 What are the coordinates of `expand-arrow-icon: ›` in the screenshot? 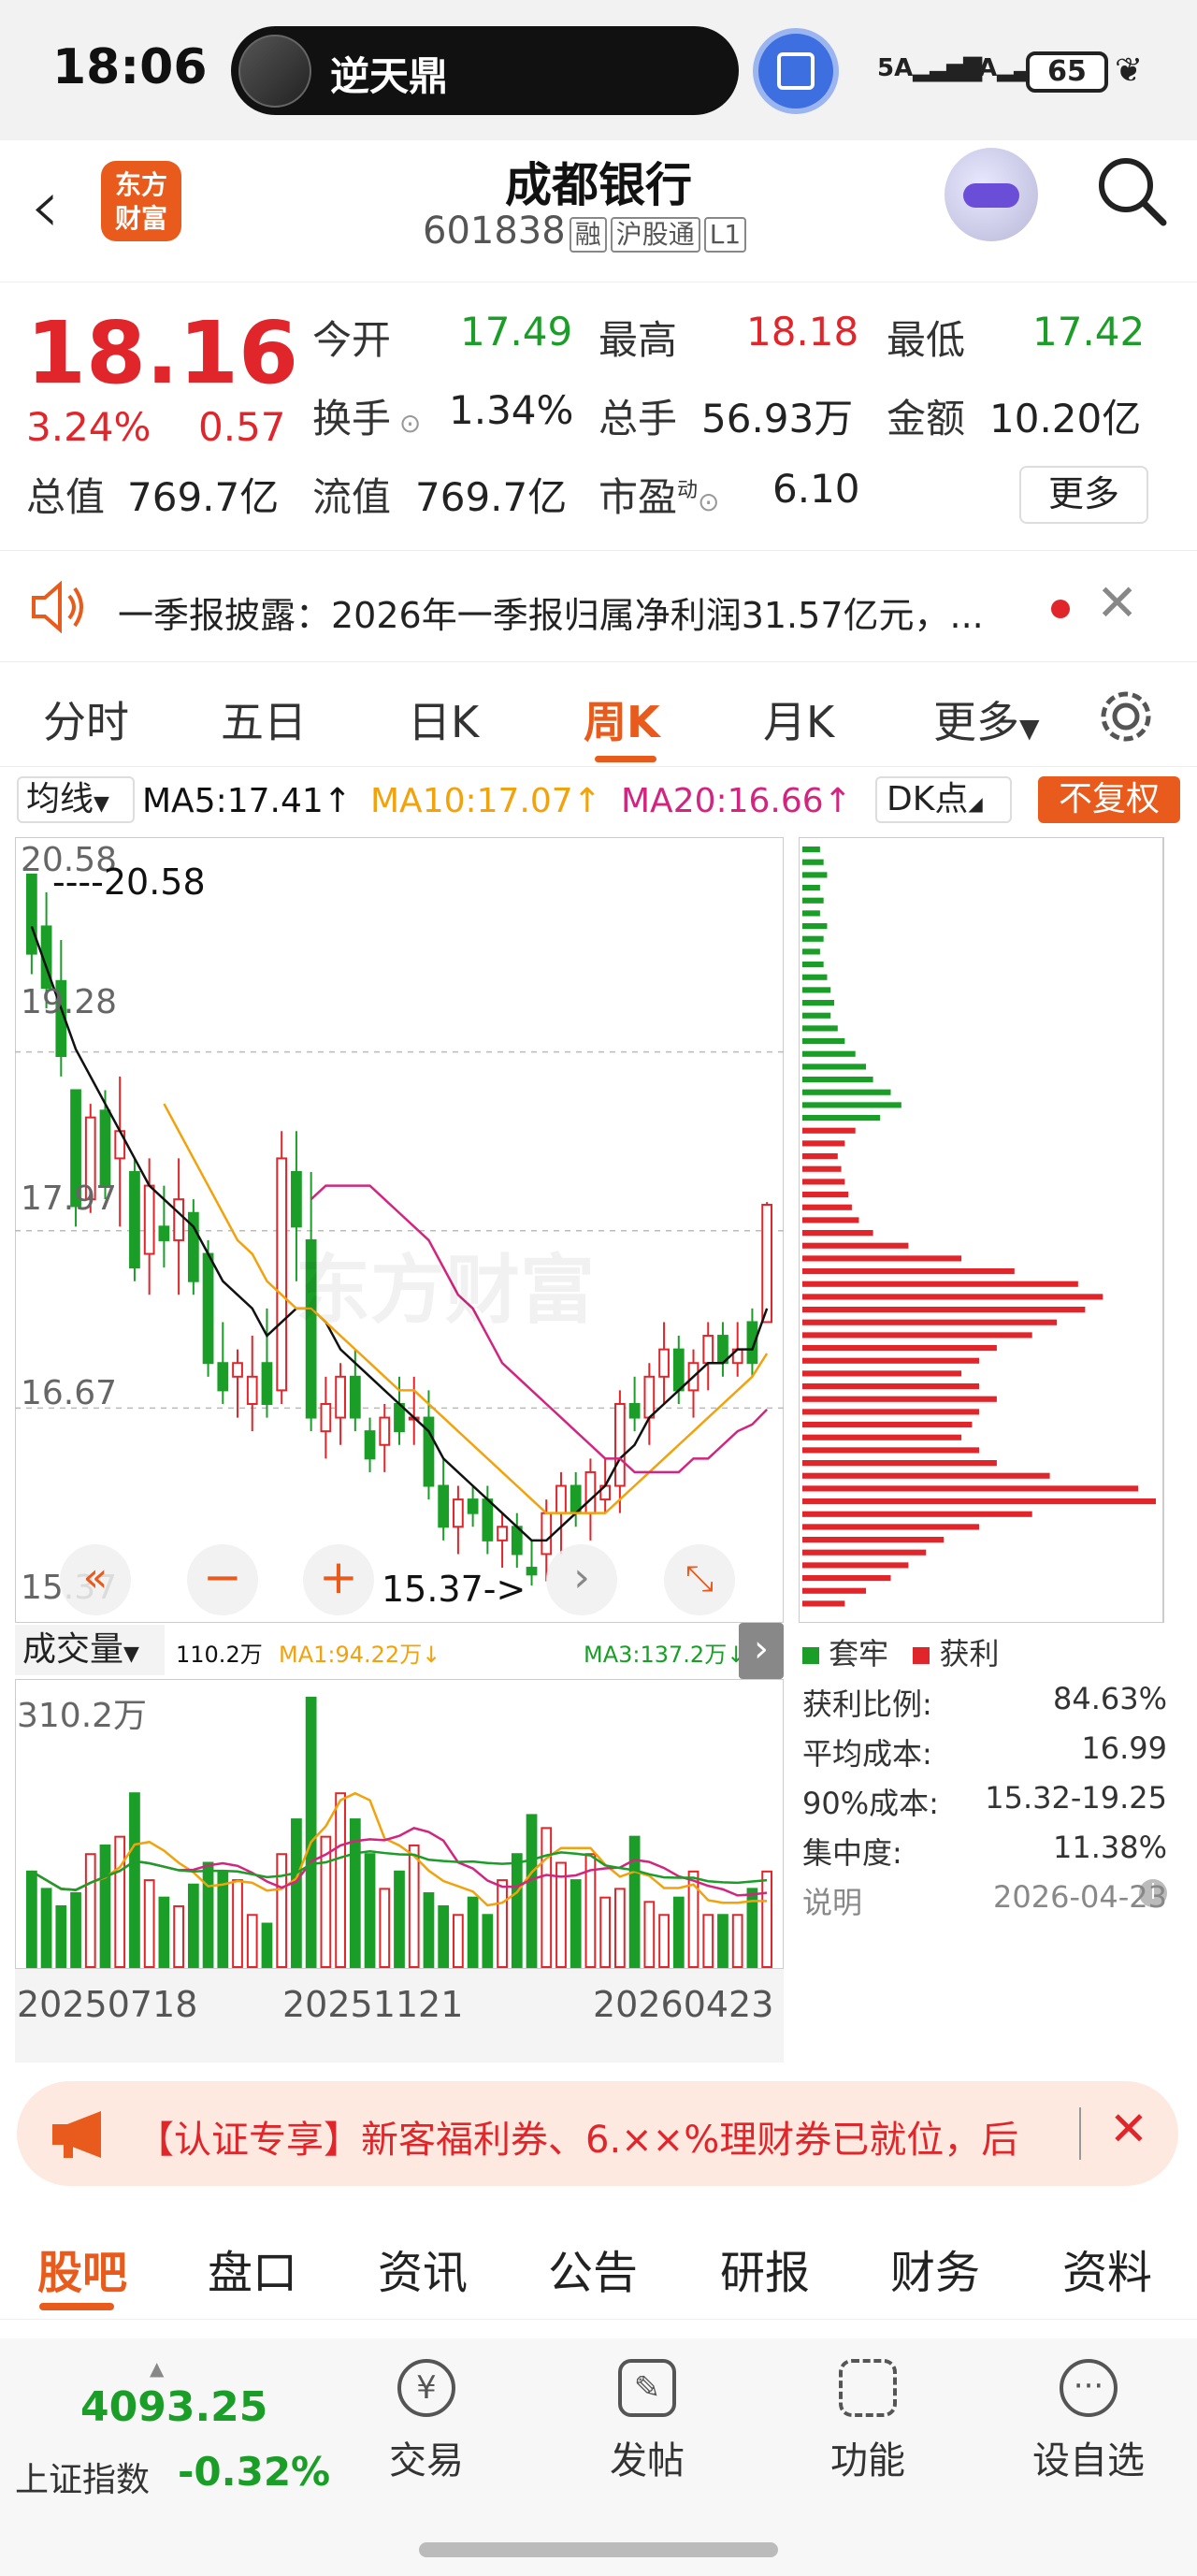 It's located at (761, 1651).